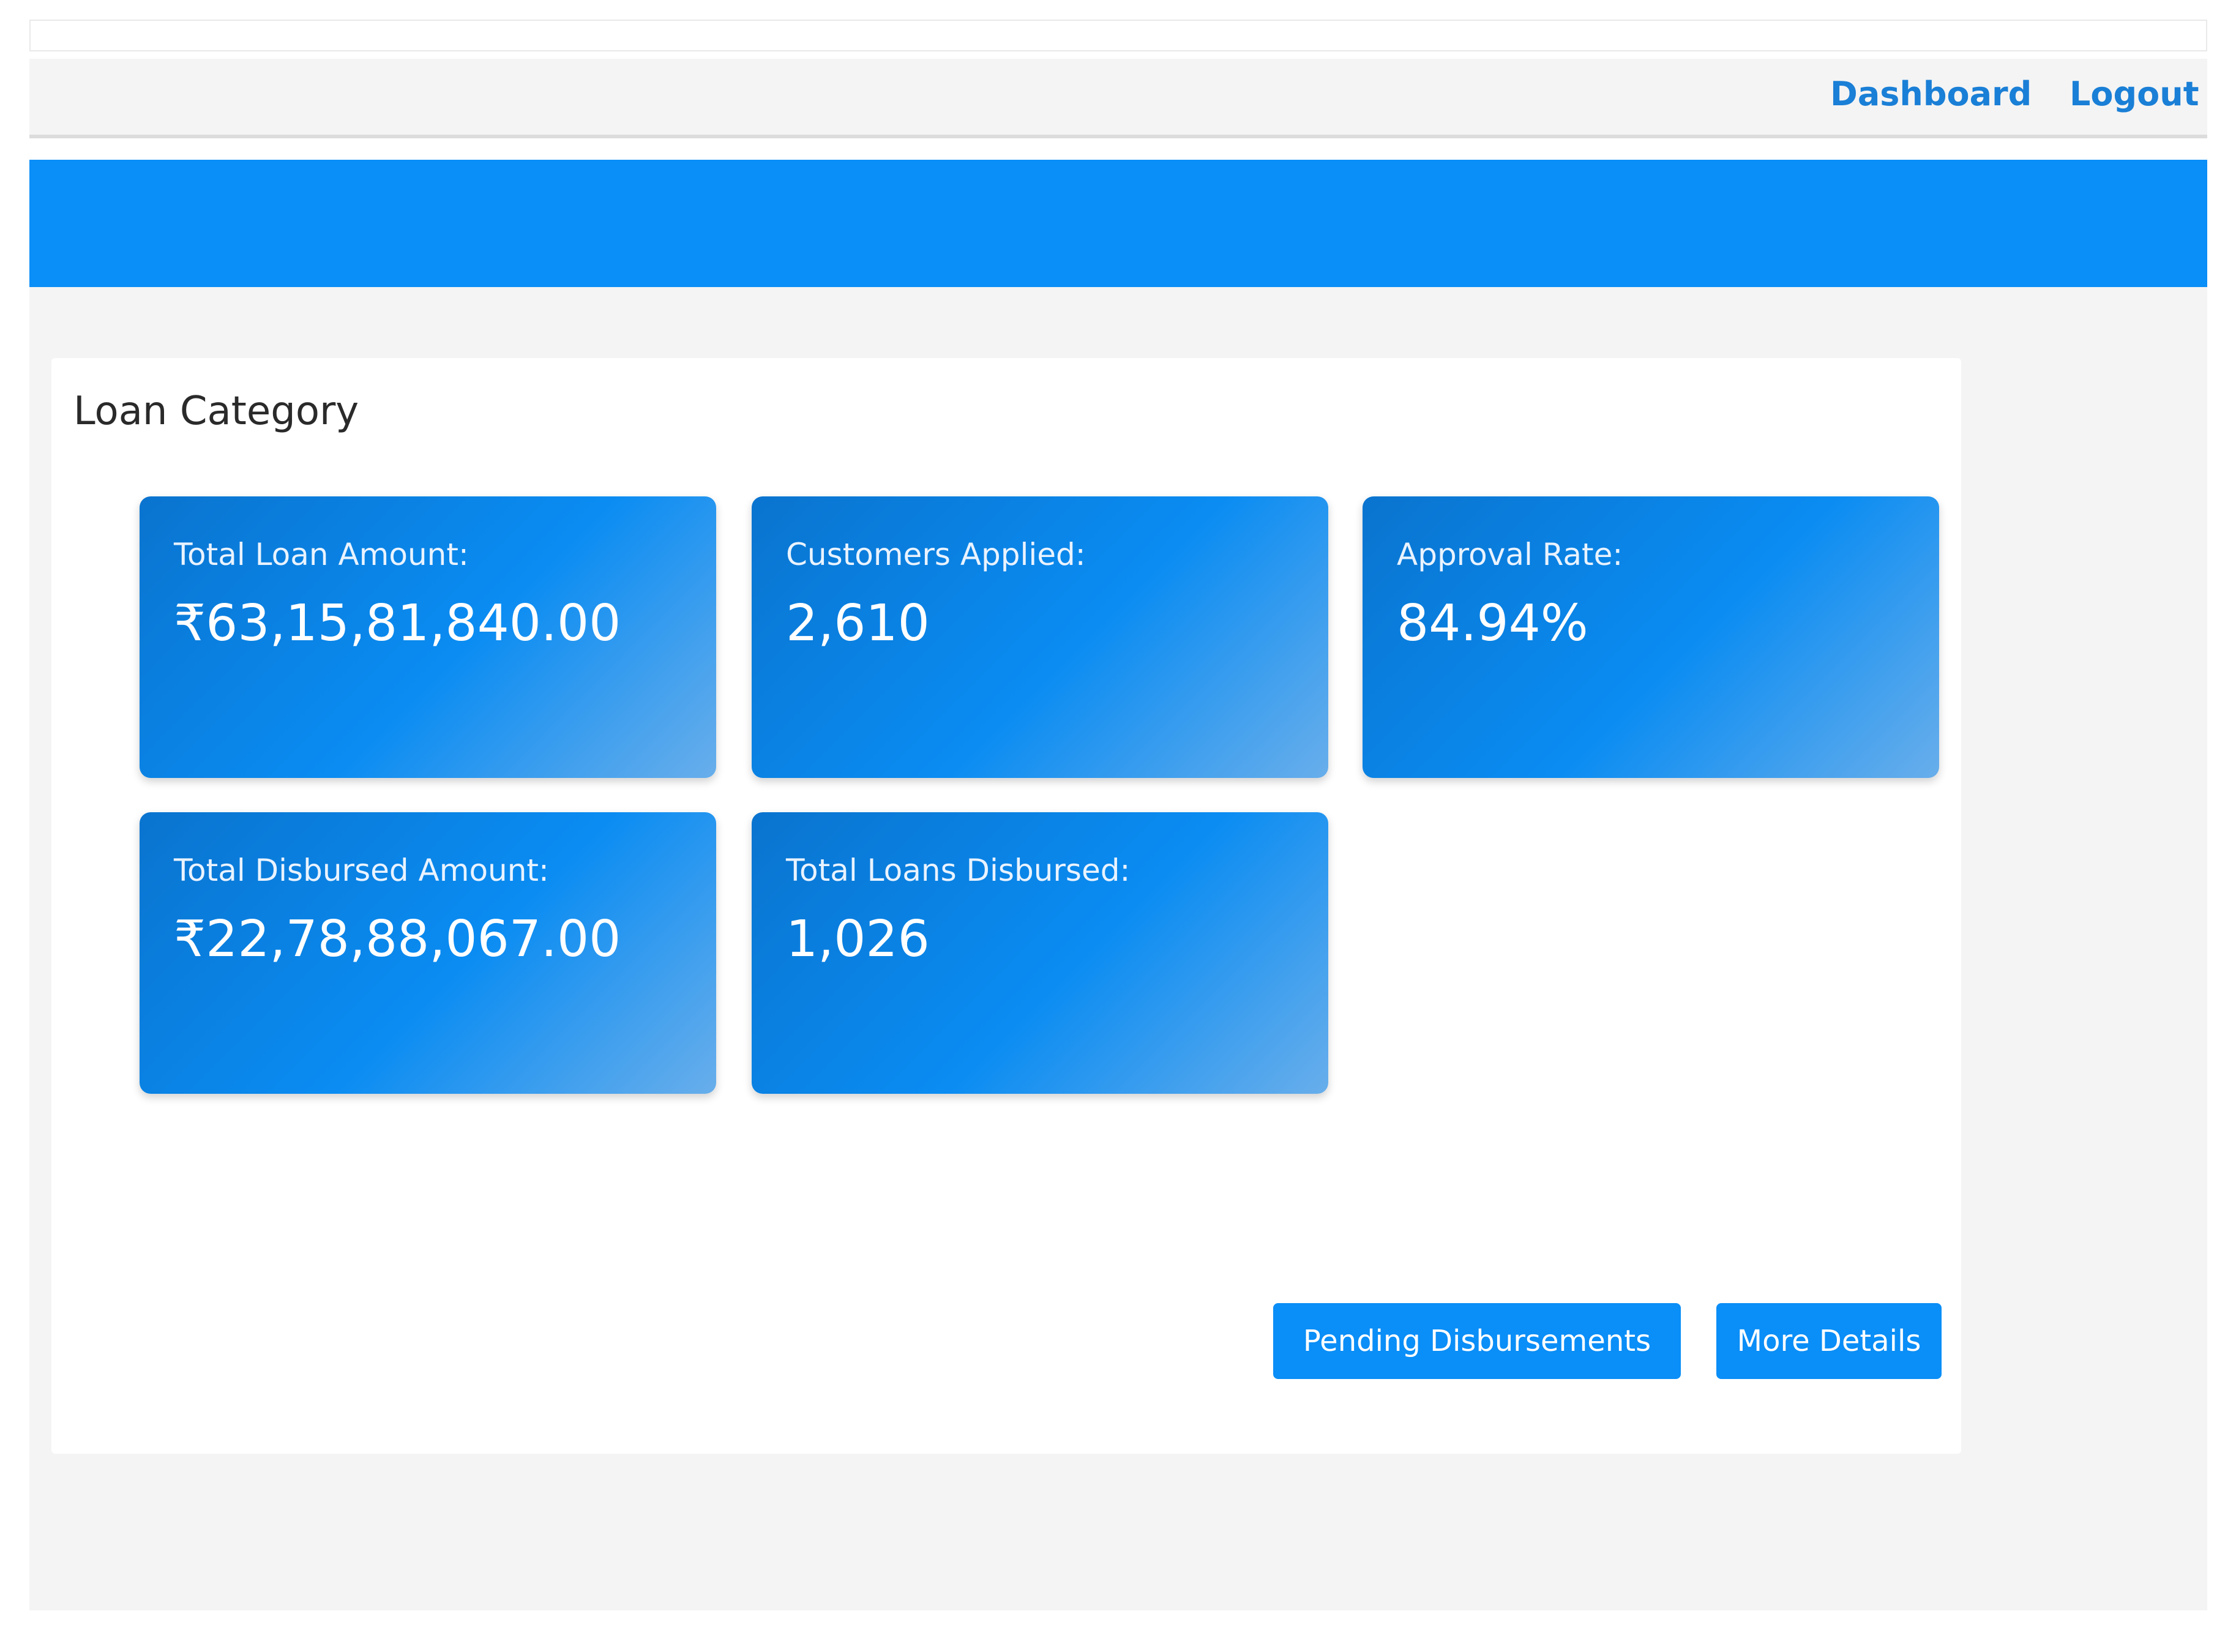 The width and height of the screenshot is (2236, 1652). I want to click on nav-dashboard-link: Dashboard, so click(1931, 94).